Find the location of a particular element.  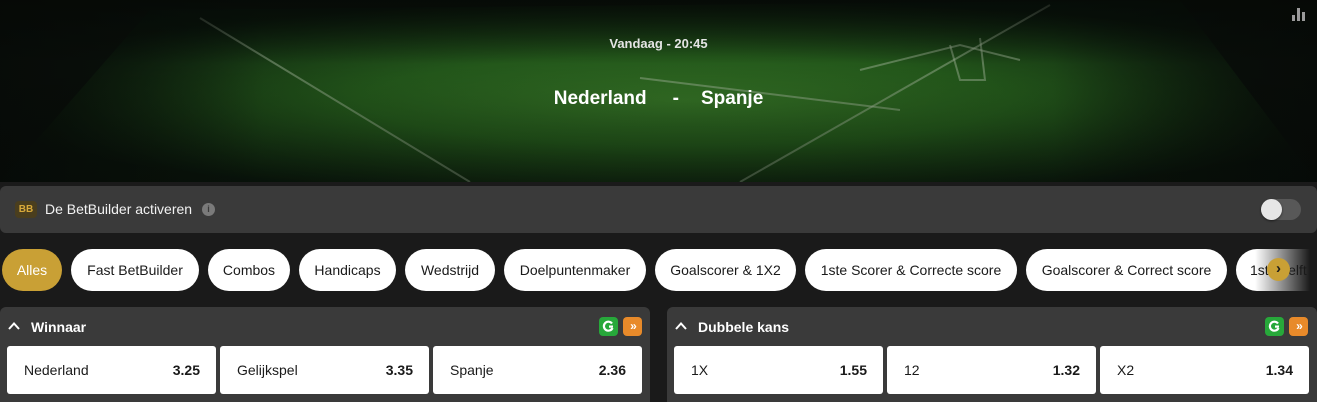

betbuilder-badge: BB is located at coordinates (26, 209).